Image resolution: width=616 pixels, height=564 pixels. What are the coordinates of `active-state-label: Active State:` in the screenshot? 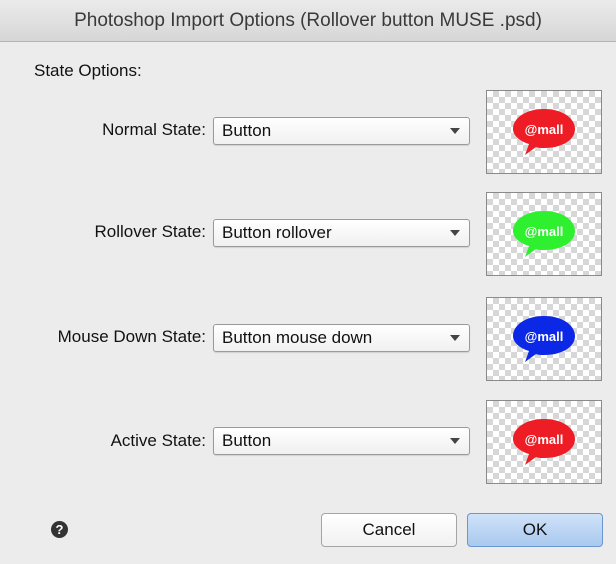 It's located at (158, 440).